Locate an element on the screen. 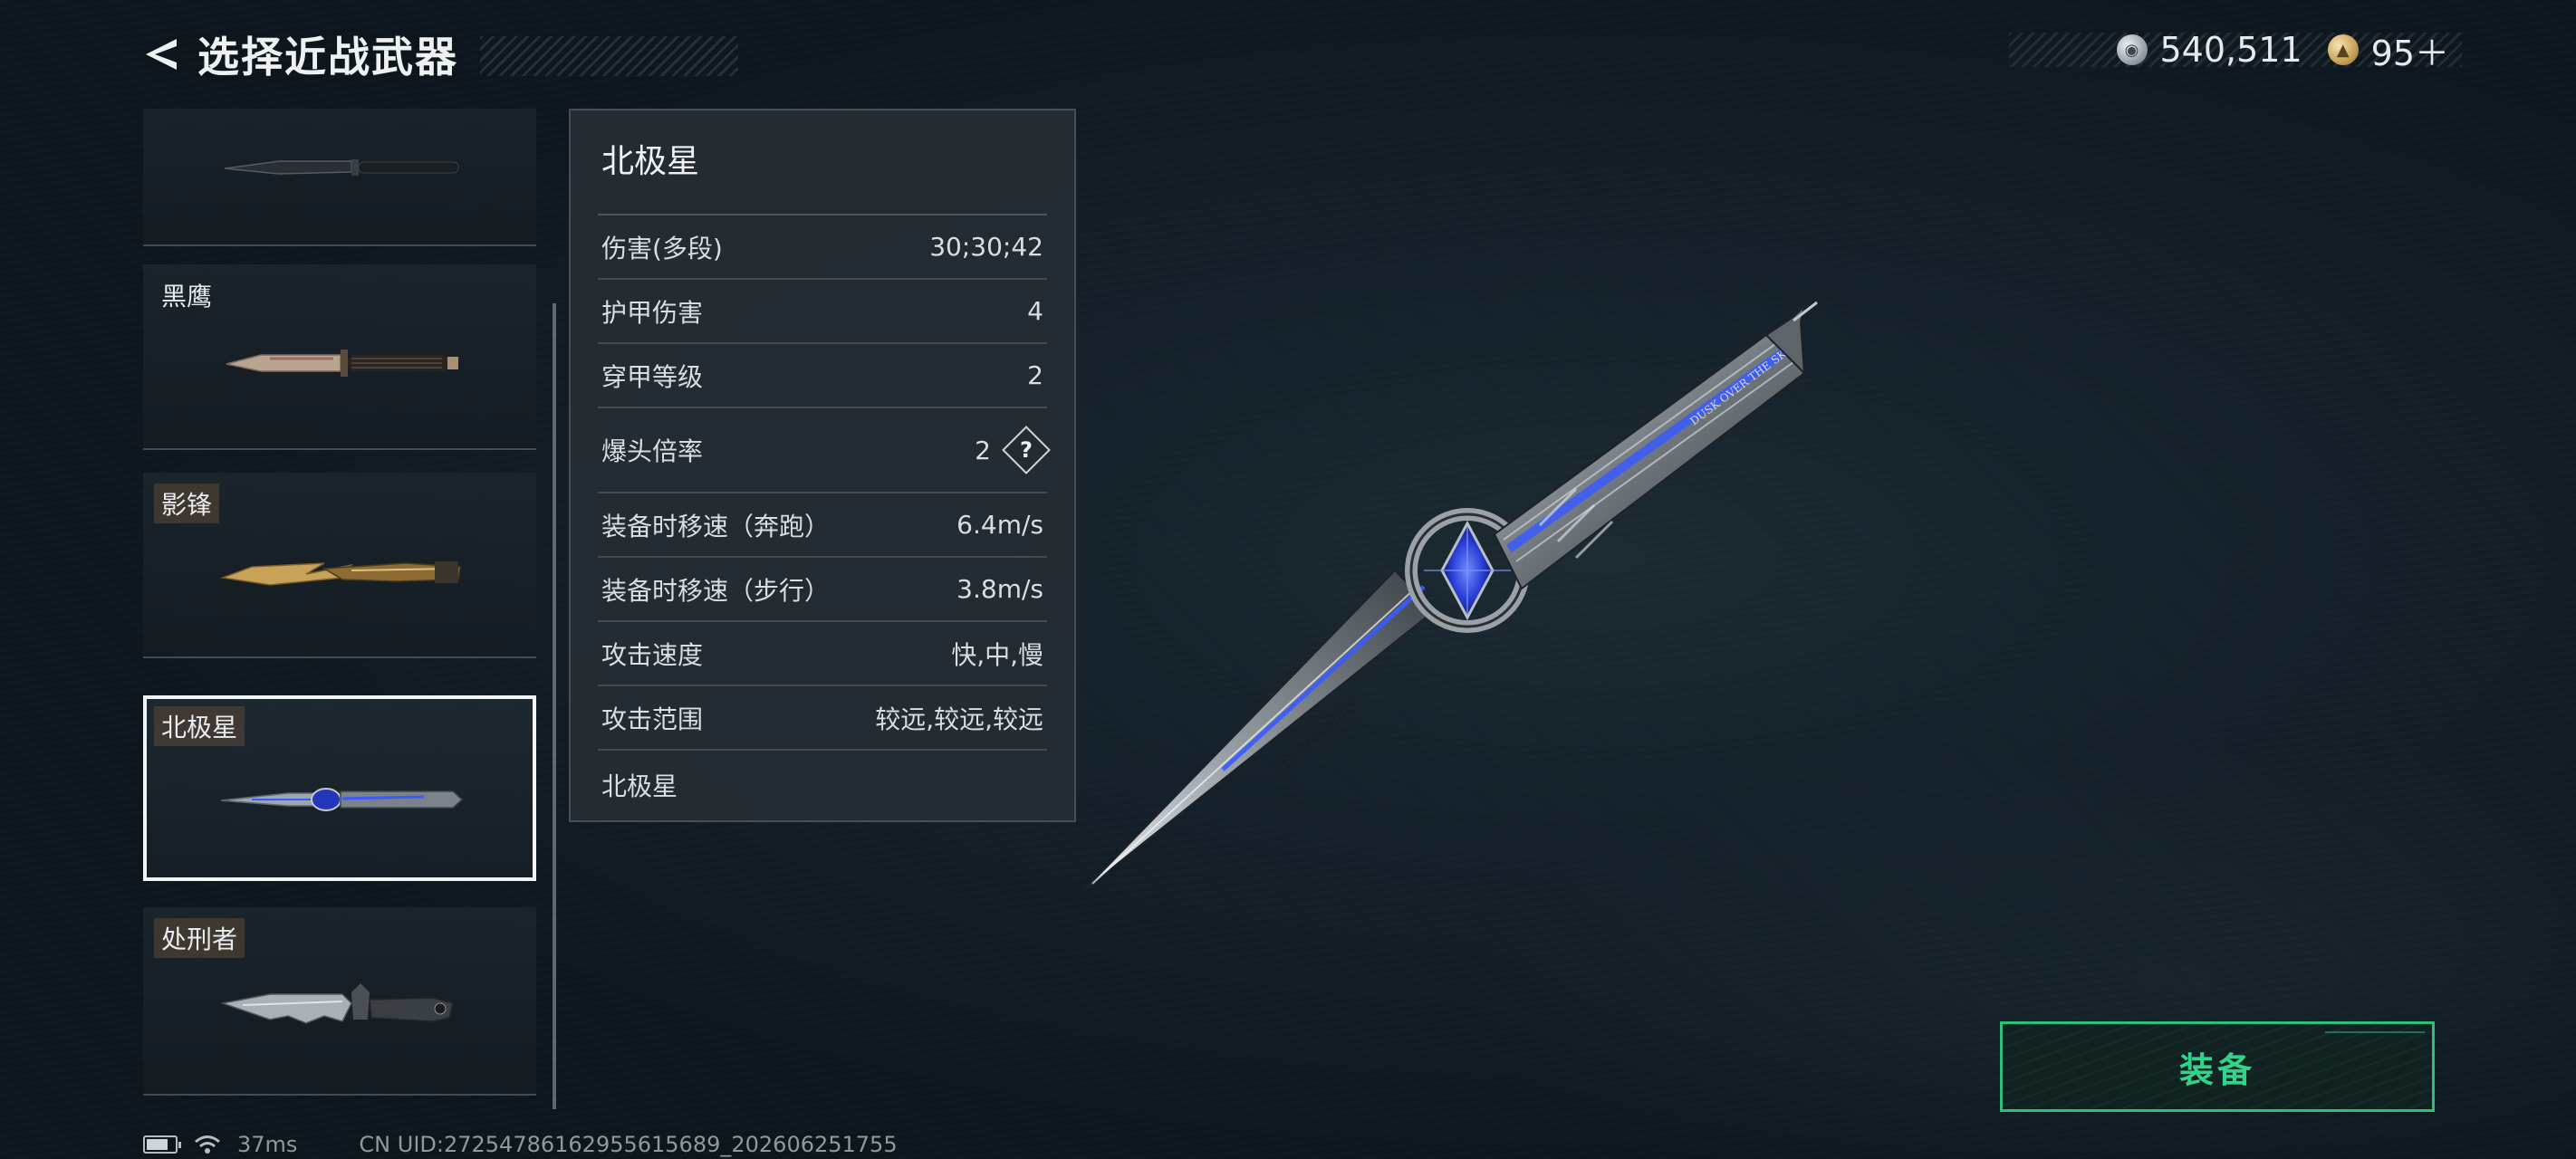 The image size is (2576, 1159). stats-footer-name: 北极星 is located at coordinates (639, 786).